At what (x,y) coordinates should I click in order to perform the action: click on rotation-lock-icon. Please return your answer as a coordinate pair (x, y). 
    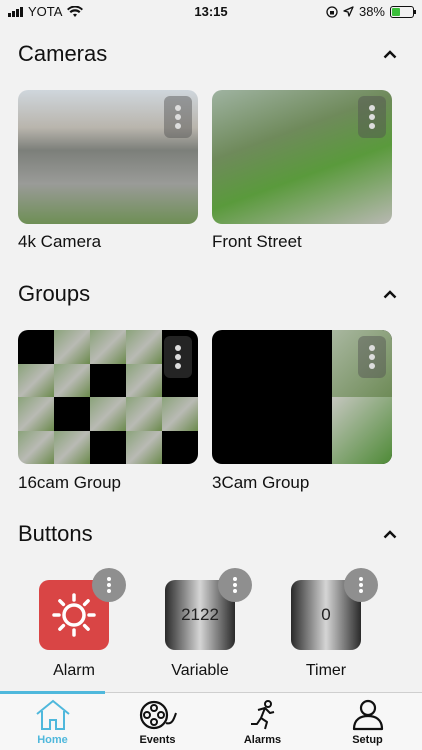
    Looking at the image, I should click on (332, 11).